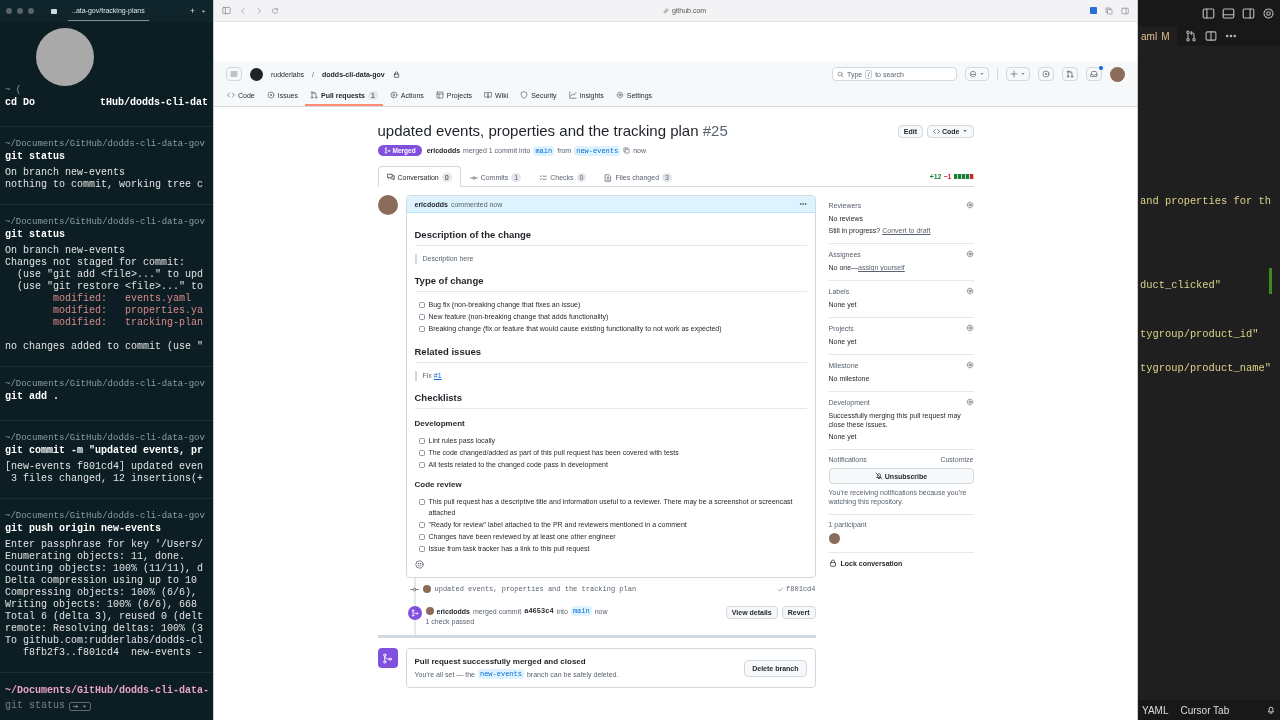 The height and width of the screenshot is (720, 1280). I want to click on inbox-button, so click(1094, 74).